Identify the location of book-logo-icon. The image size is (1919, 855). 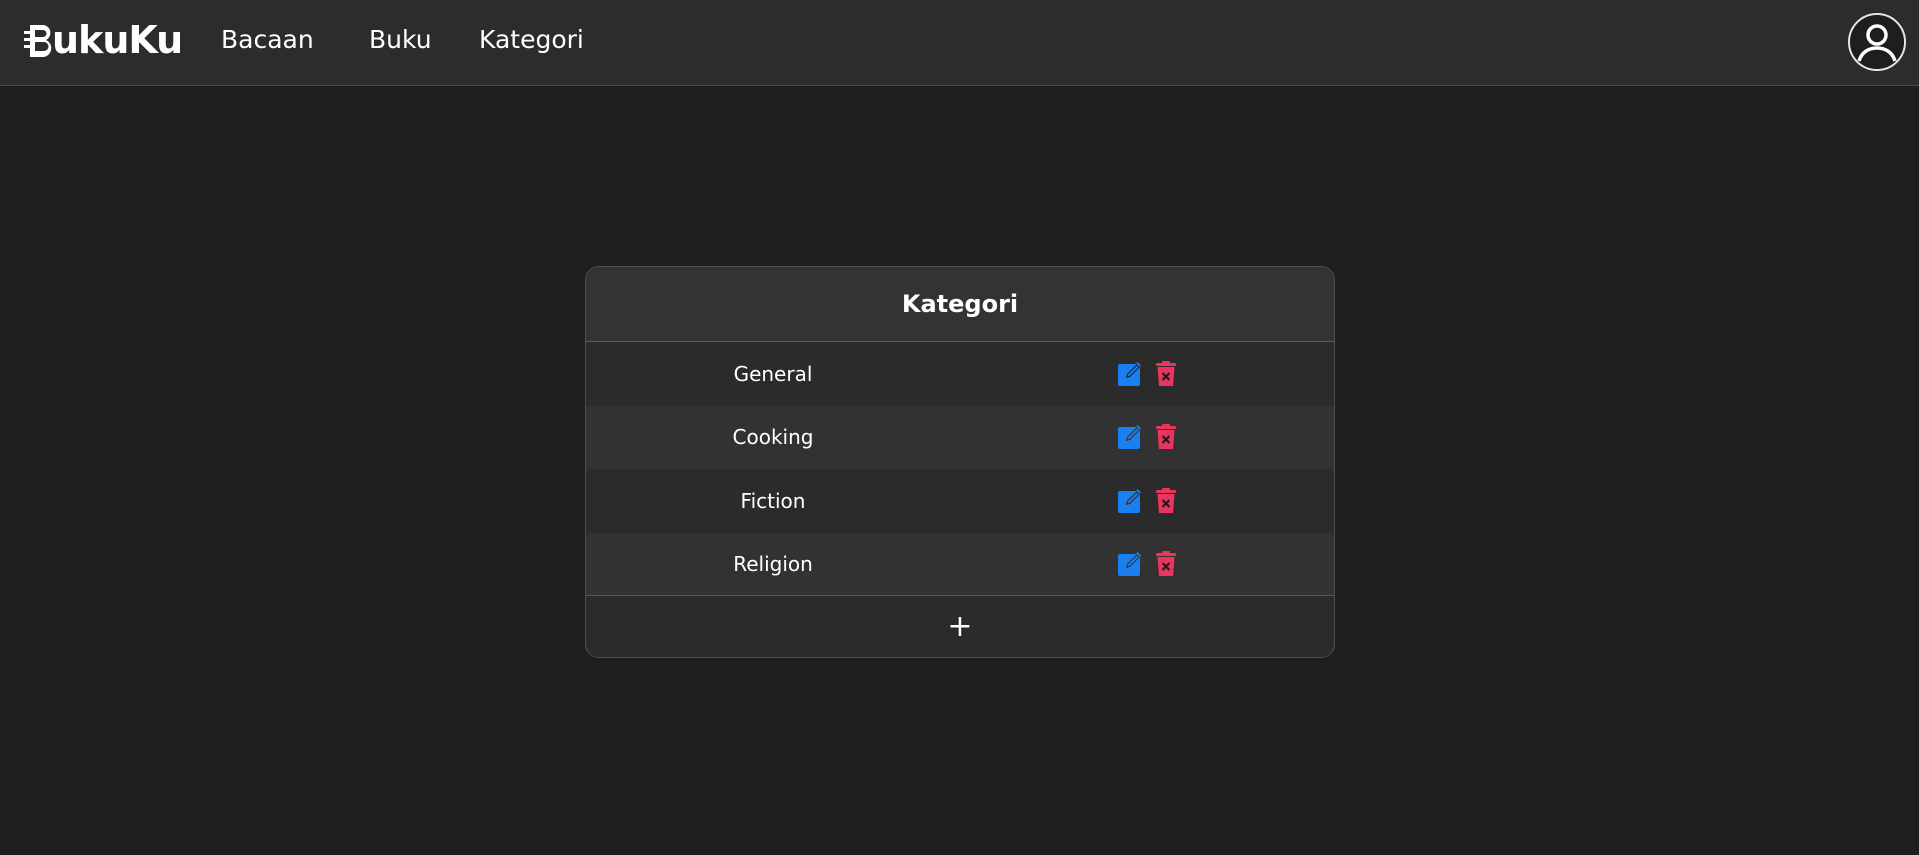
(38, 41).